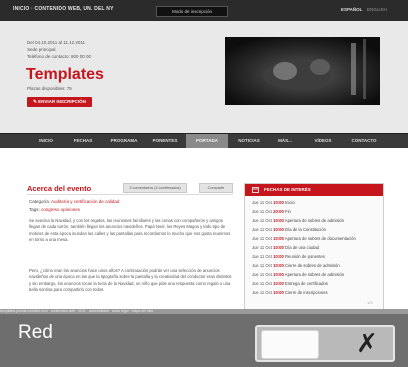 The width and height of the screenshot is (408, 367). I want to click on key-dates-title: FECHAS DE INTERÉS, so click(287, 189).